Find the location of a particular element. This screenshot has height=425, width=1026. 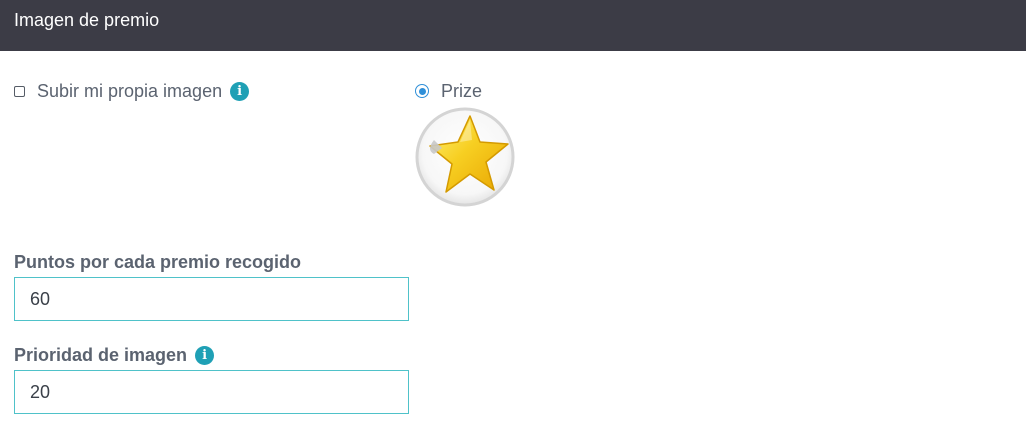

radio-selected-dot is located at coordinates (422, 91).